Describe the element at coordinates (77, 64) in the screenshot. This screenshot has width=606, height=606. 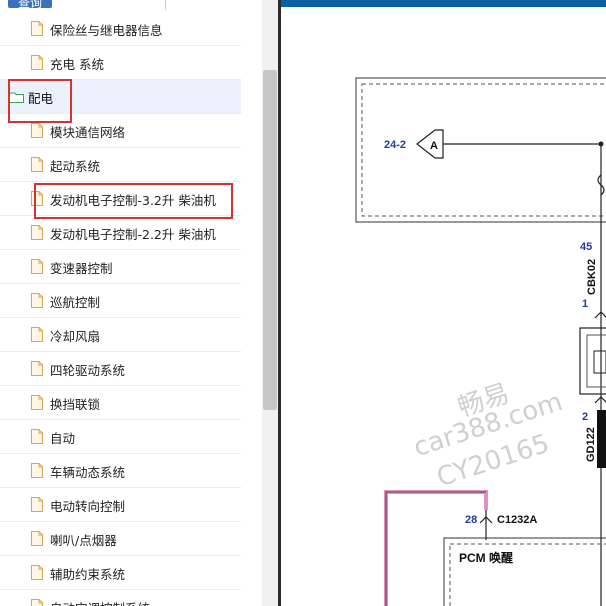
I see `tree-item-label: 充电 系统` at that location.